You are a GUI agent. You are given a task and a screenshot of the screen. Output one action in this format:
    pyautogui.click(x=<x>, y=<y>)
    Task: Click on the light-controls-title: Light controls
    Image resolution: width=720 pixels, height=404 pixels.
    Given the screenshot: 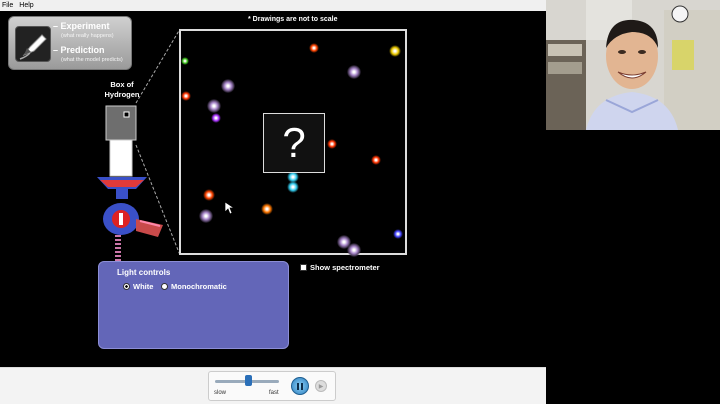 What is the action you would take?
    pyautogui.click(x=144, y=272)
    